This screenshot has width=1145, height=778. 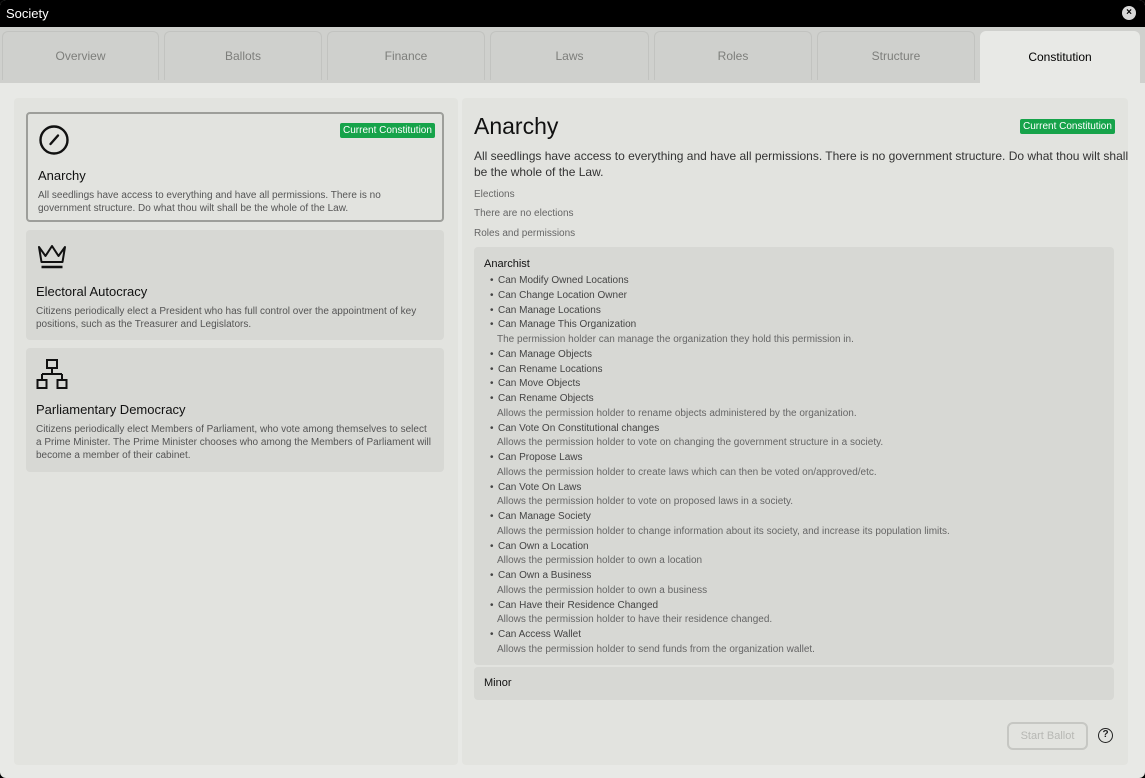 I want to click on permission-item: • Can Manage Locations, so click(x=720, y=311).